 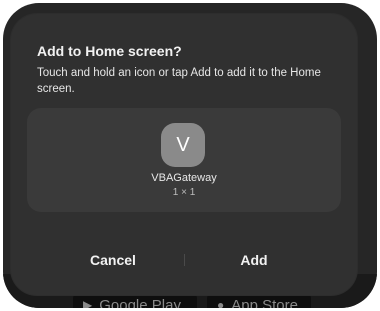 I want to click on app-name: VBAGateway, so click(x=184, y=178).